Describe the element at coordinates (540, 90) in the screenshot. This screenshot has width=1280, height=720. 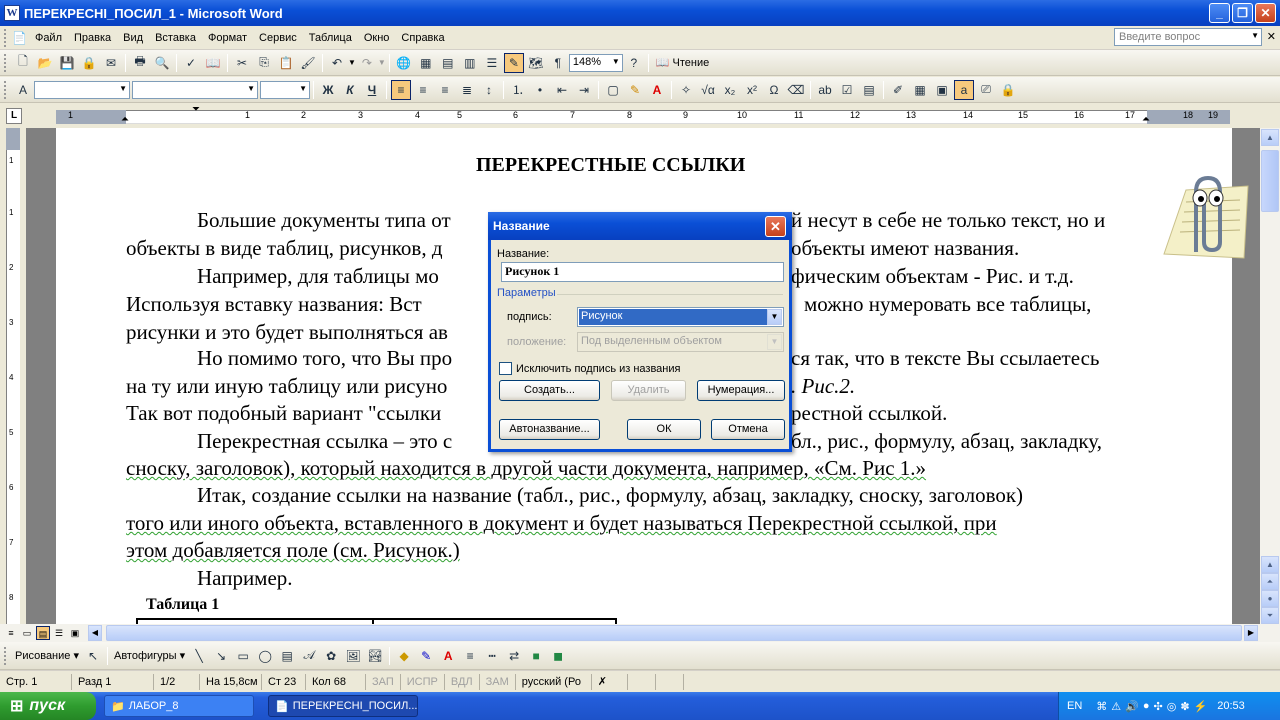
I see `bullets-icon: •` at that location.